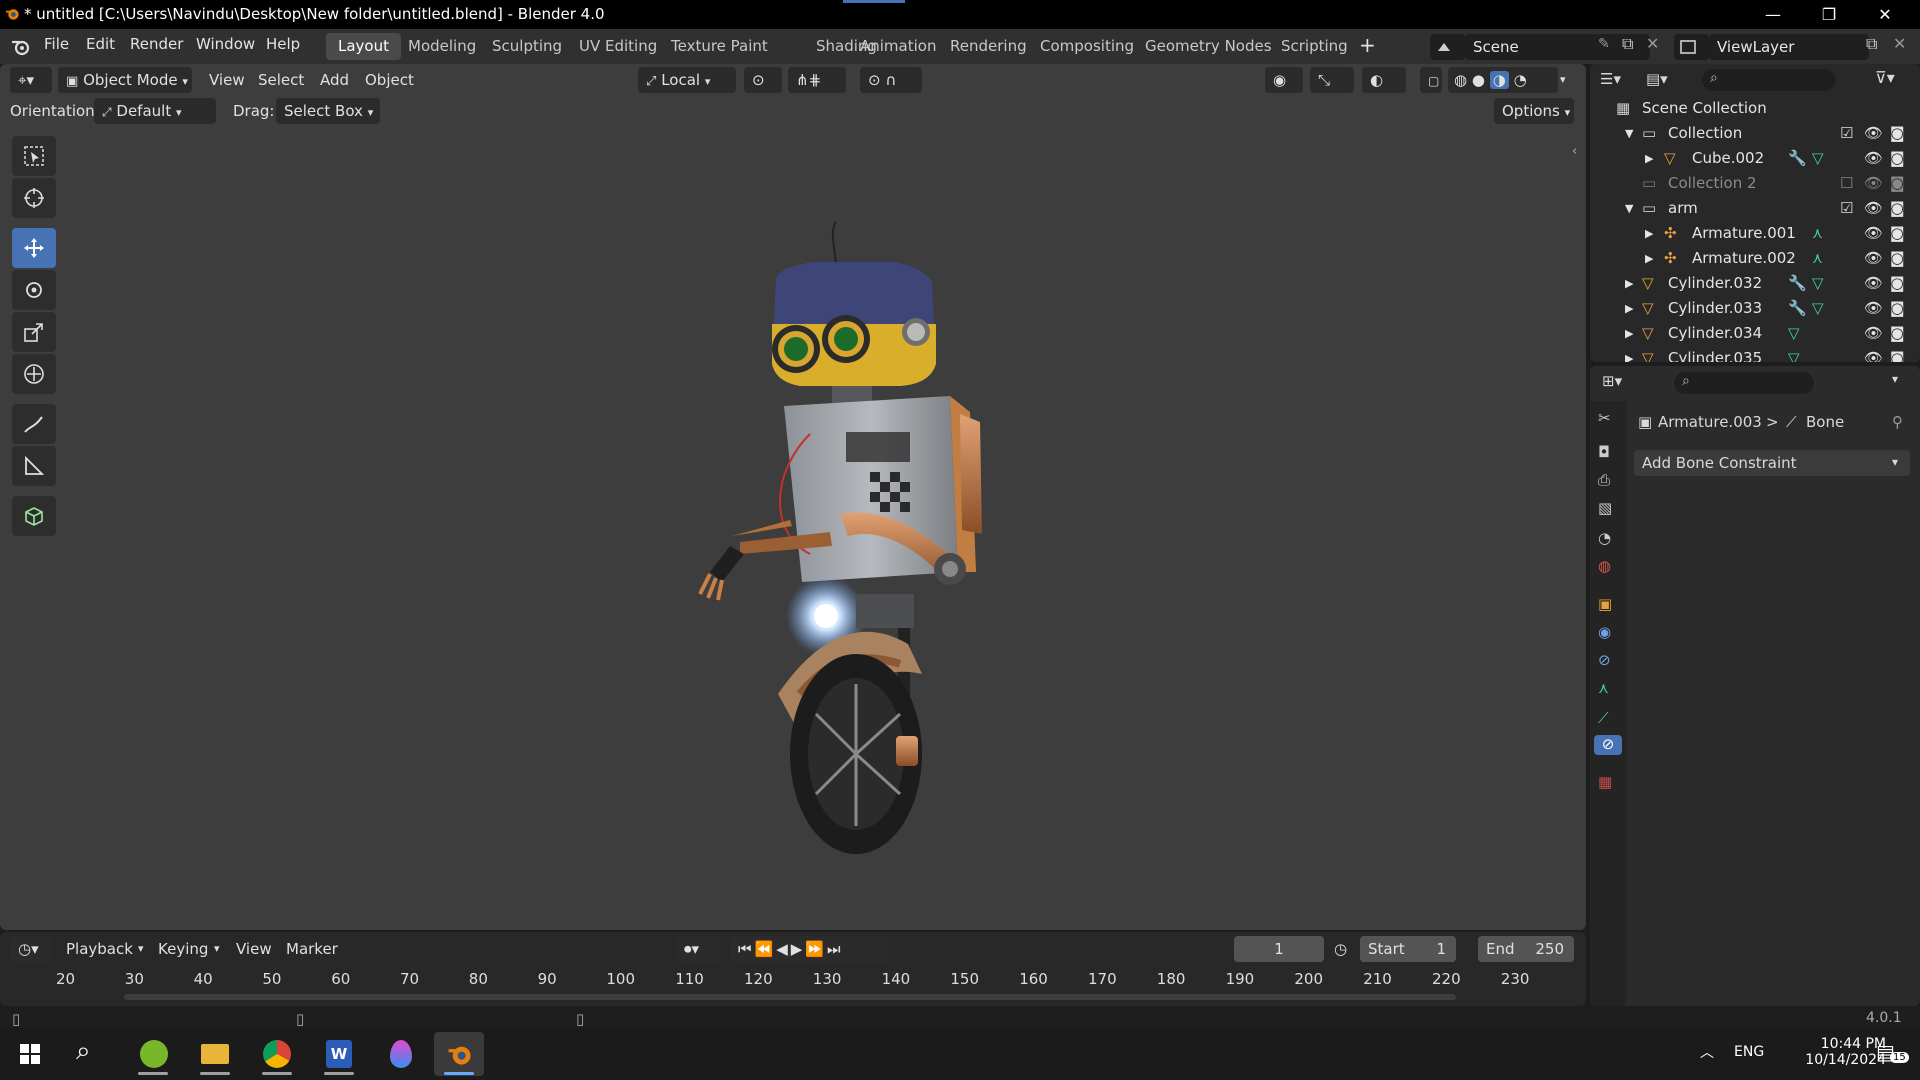 This screenshot has width=1920, height=1080. I want to click on taskbar-paint-app, so click(401, 1054).